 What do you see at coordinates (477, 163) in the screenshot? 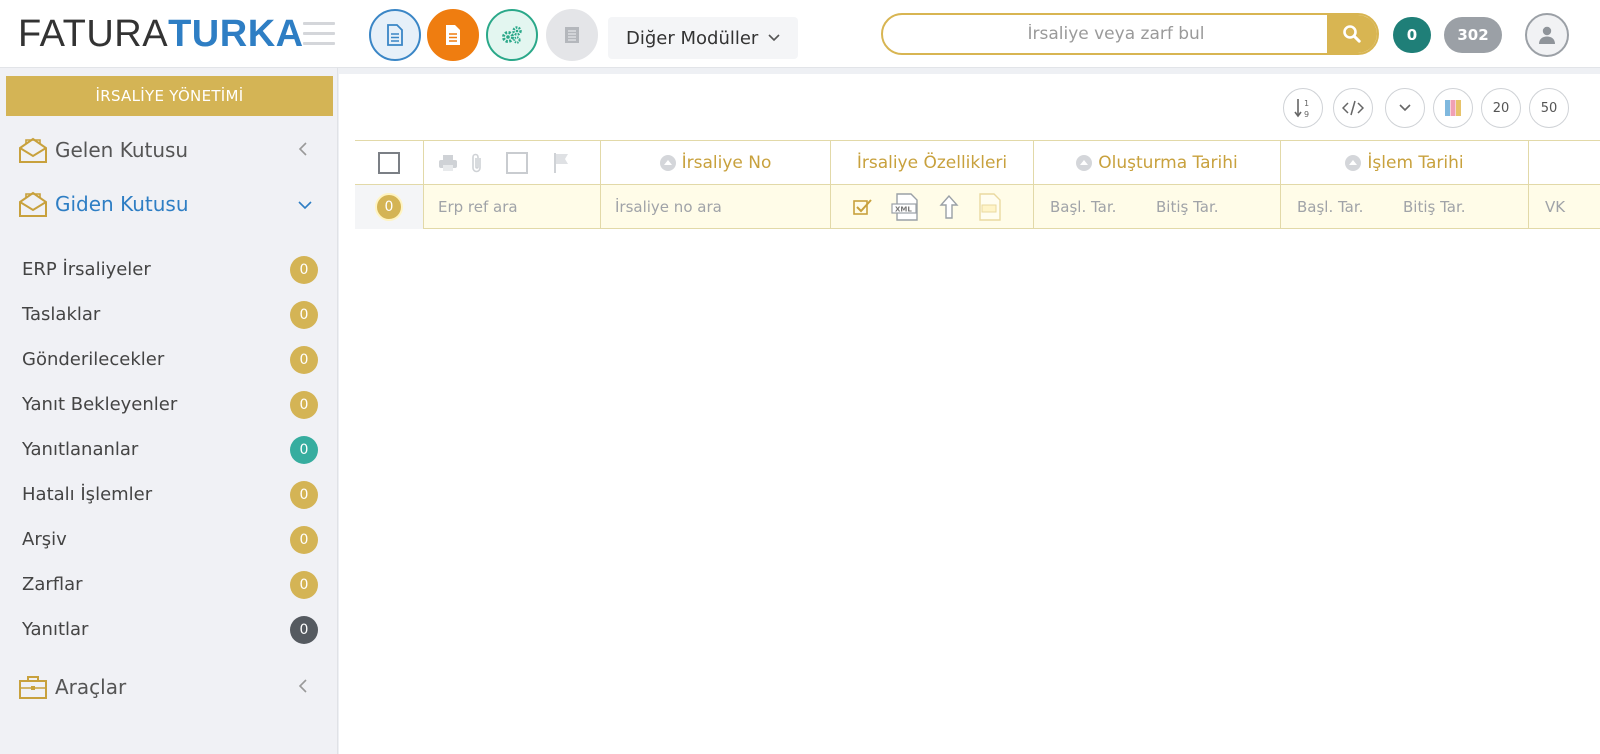
I see `paperclip-icon` at bounding box center [477, 163].